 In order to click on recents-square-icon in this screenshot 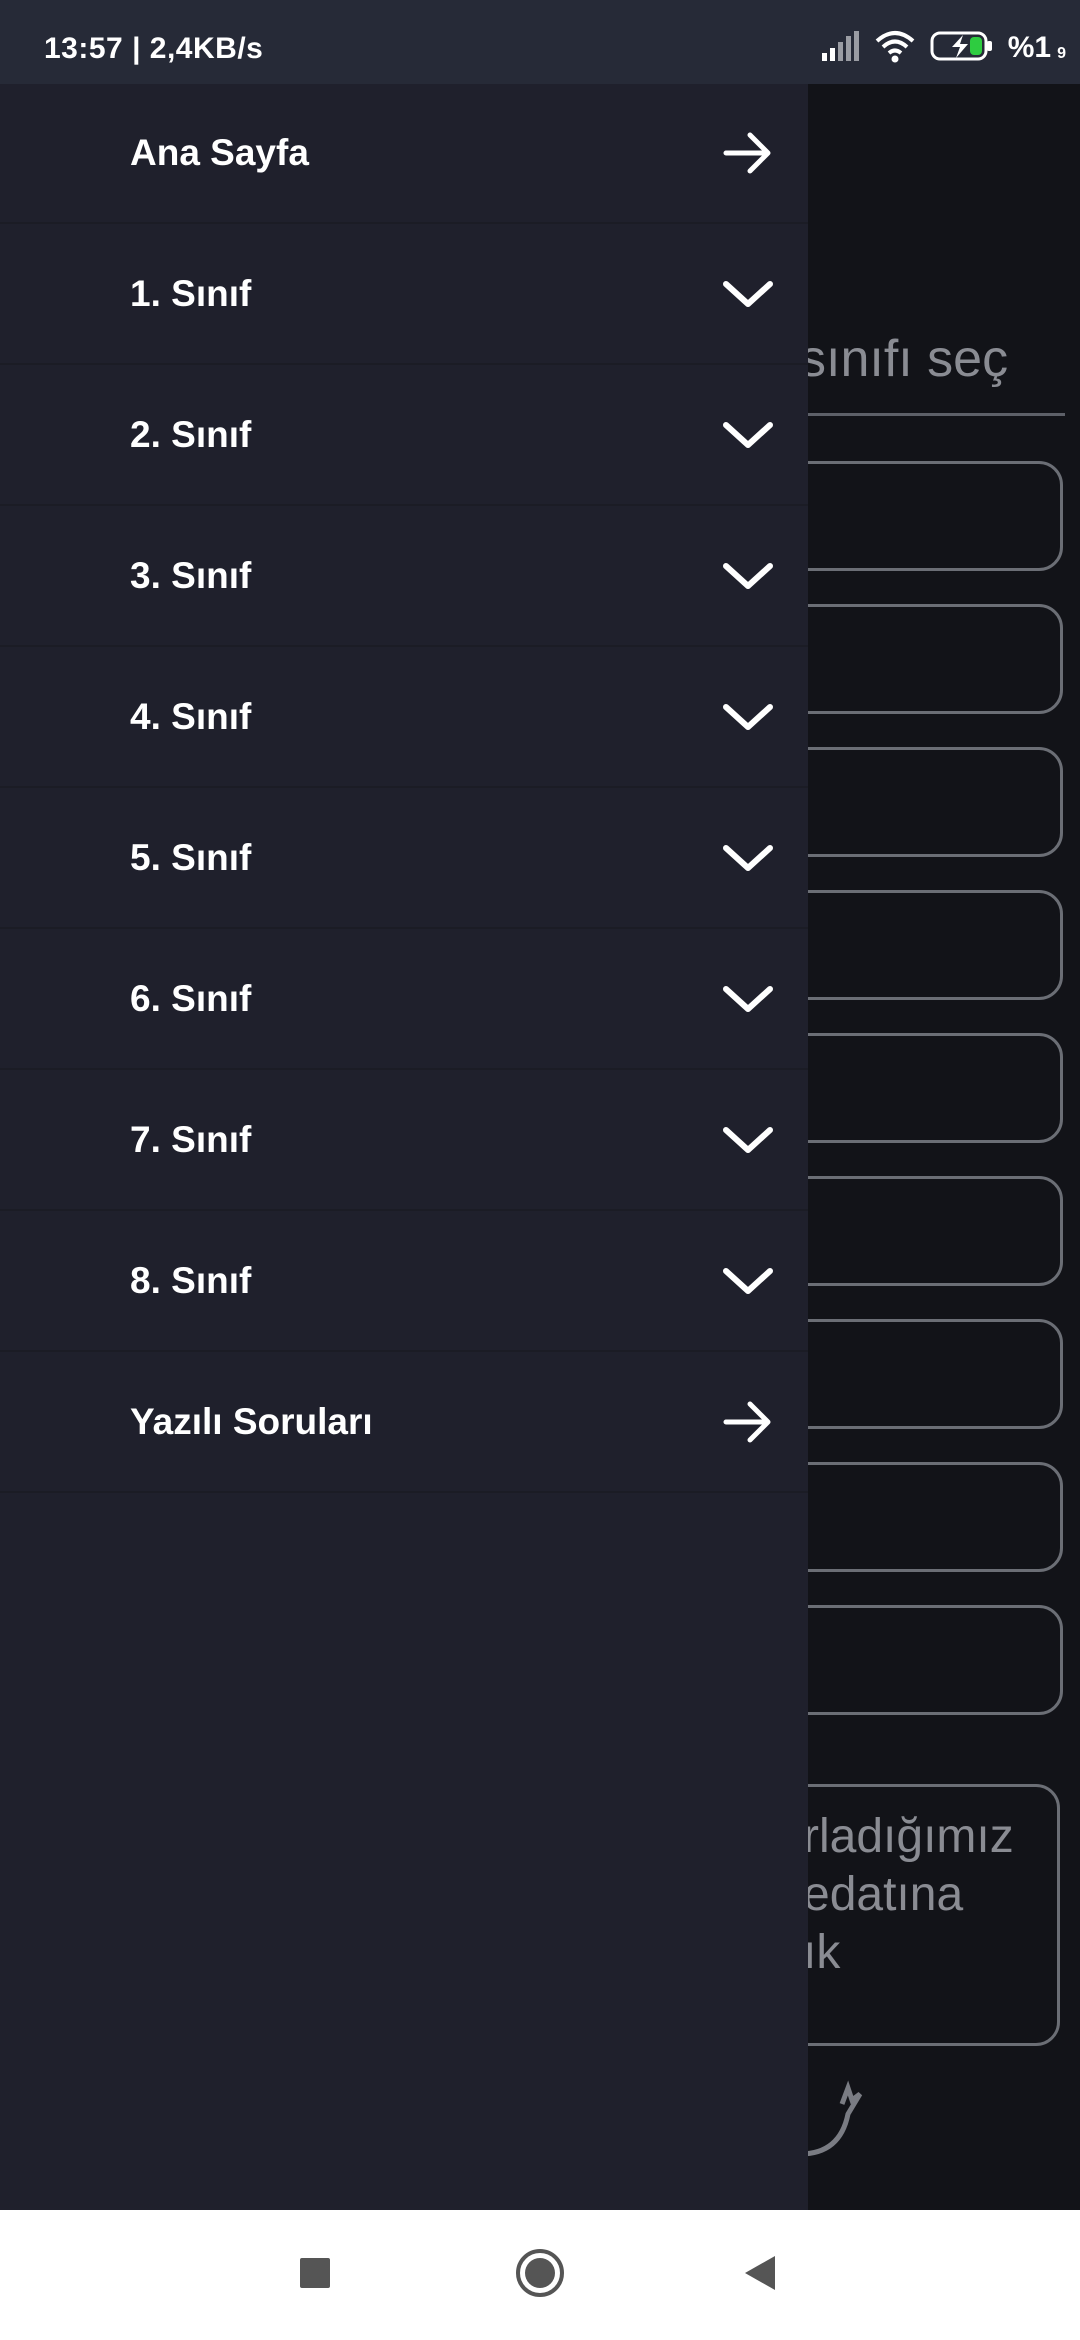, I will do `click(315, 2275)`.